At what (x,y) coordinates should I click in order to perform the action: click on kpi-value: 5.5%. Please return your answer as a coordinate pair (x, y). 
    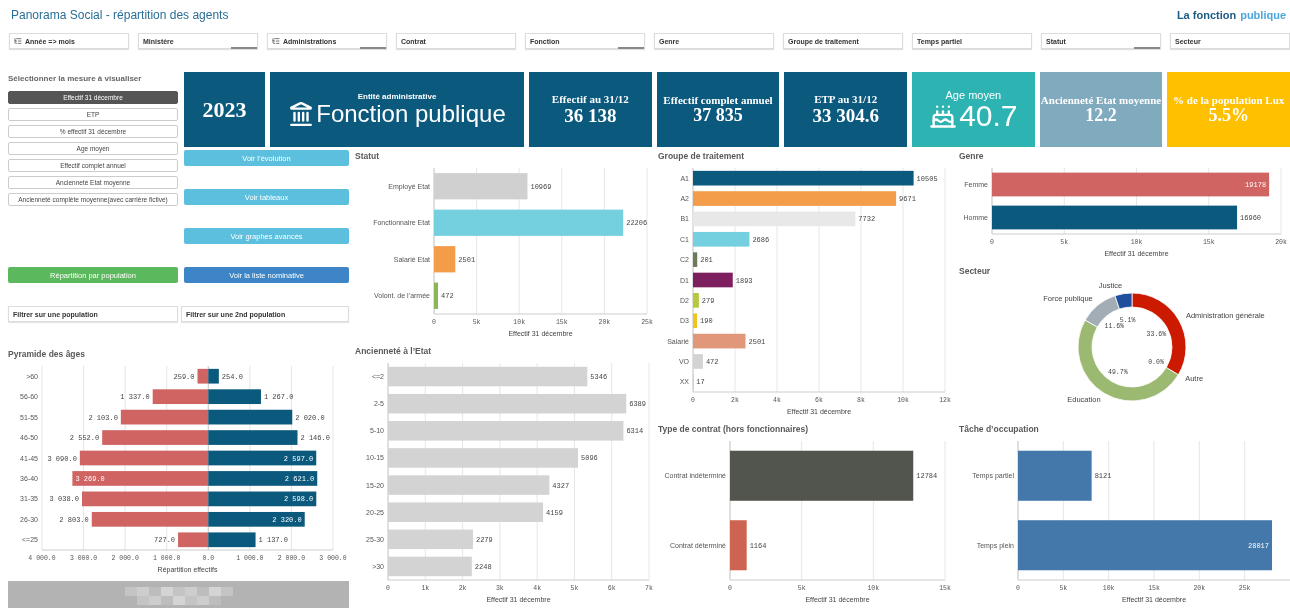
    Looking at the image, I should click on (1228, 116).